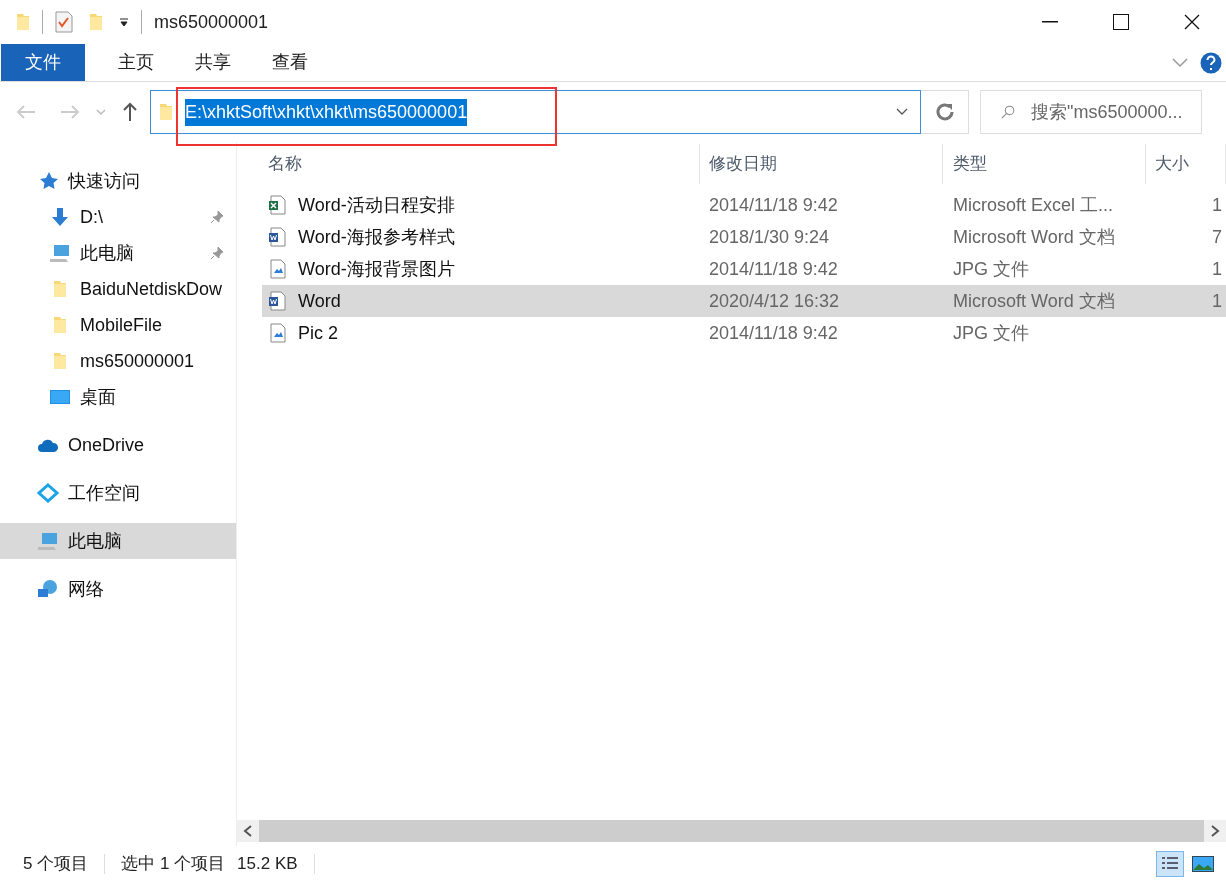  What do you see at coordinates (731, 831) in the screenshot?
I see `horizontal-scrollbar` at bounding box center [731, 831].